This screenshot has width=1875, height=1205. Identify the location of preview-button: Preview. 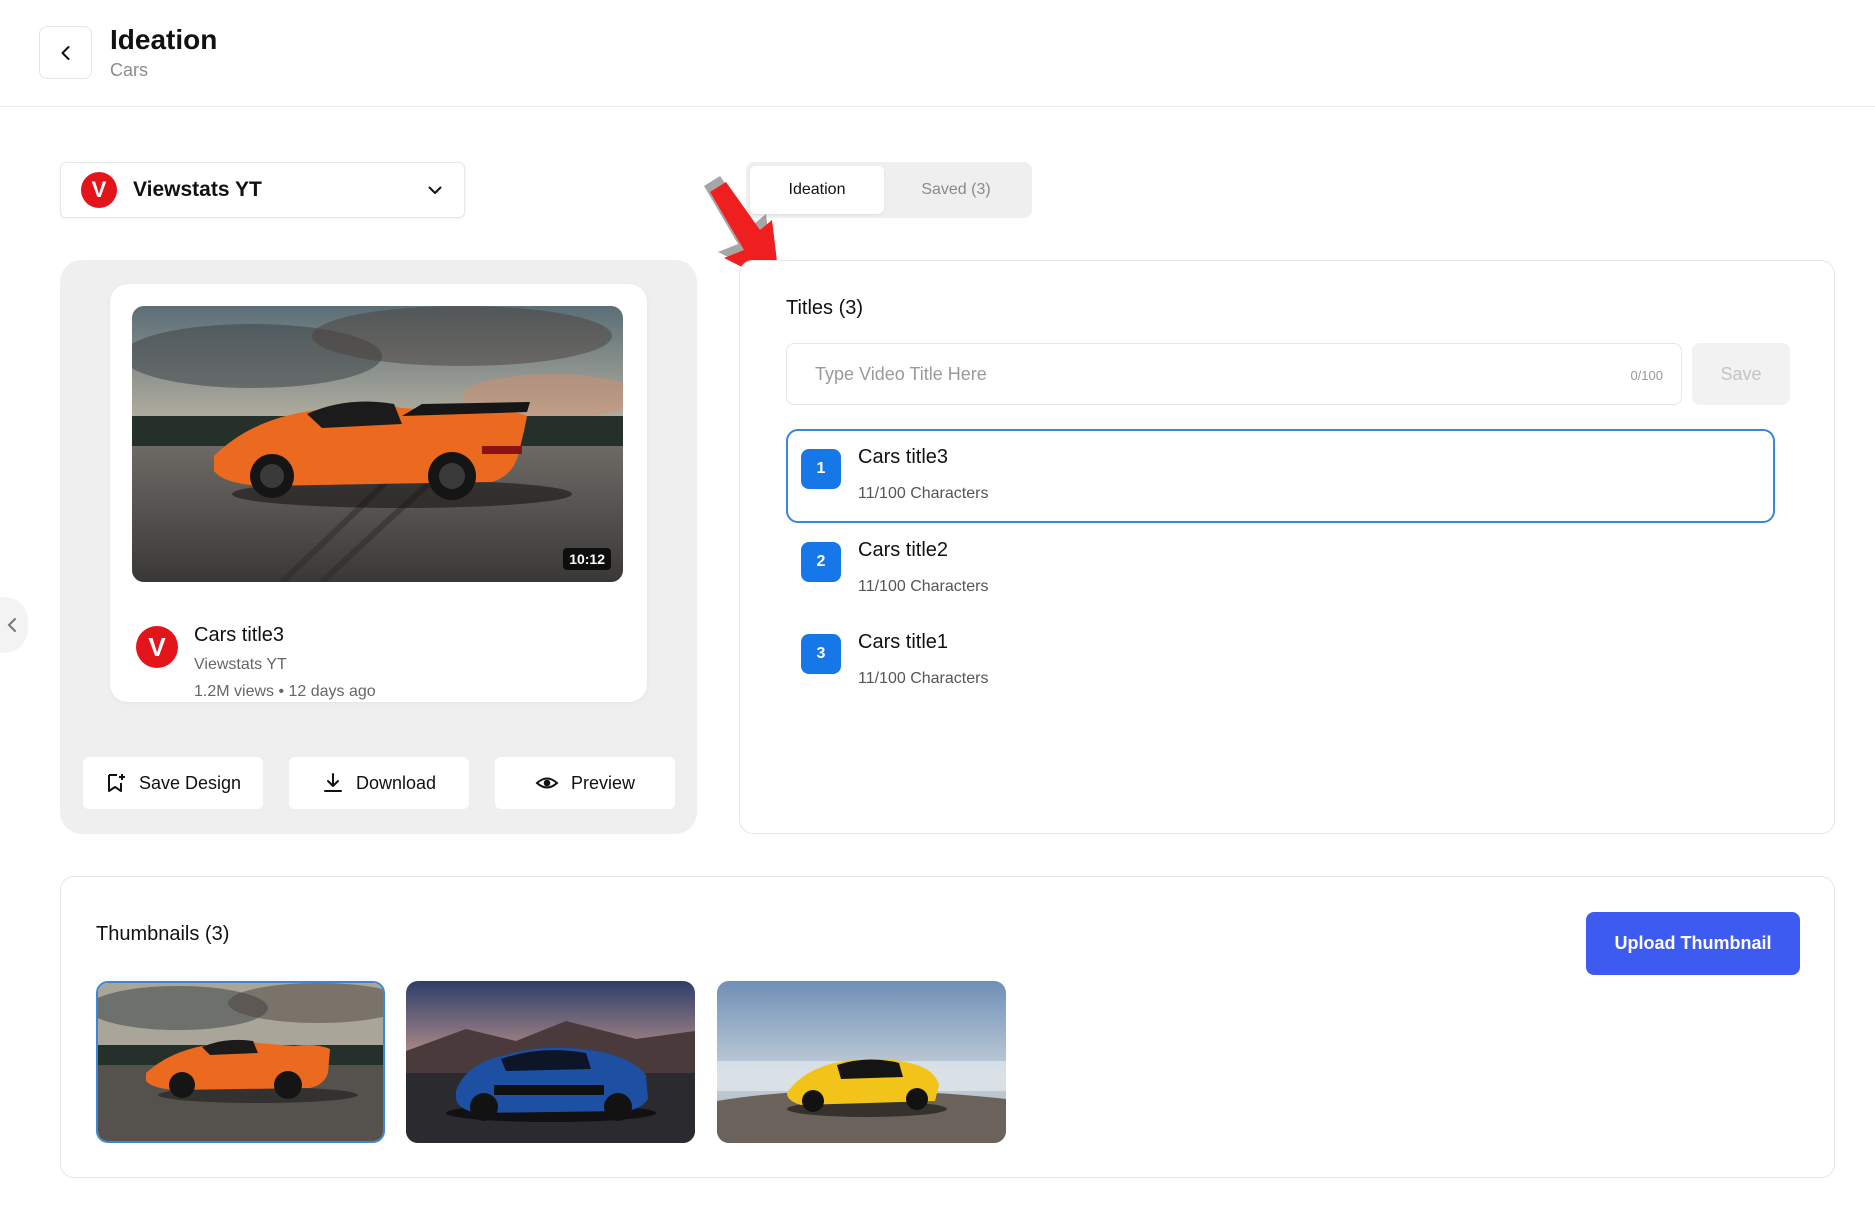
(585, 783).